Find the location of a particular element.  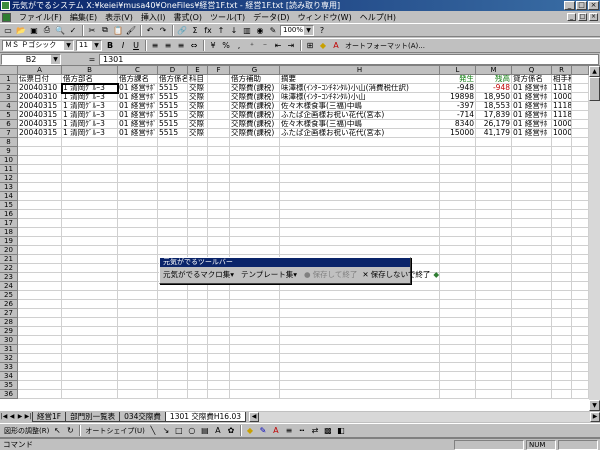

data-cell: -397 is located at coordinates (458, 106).